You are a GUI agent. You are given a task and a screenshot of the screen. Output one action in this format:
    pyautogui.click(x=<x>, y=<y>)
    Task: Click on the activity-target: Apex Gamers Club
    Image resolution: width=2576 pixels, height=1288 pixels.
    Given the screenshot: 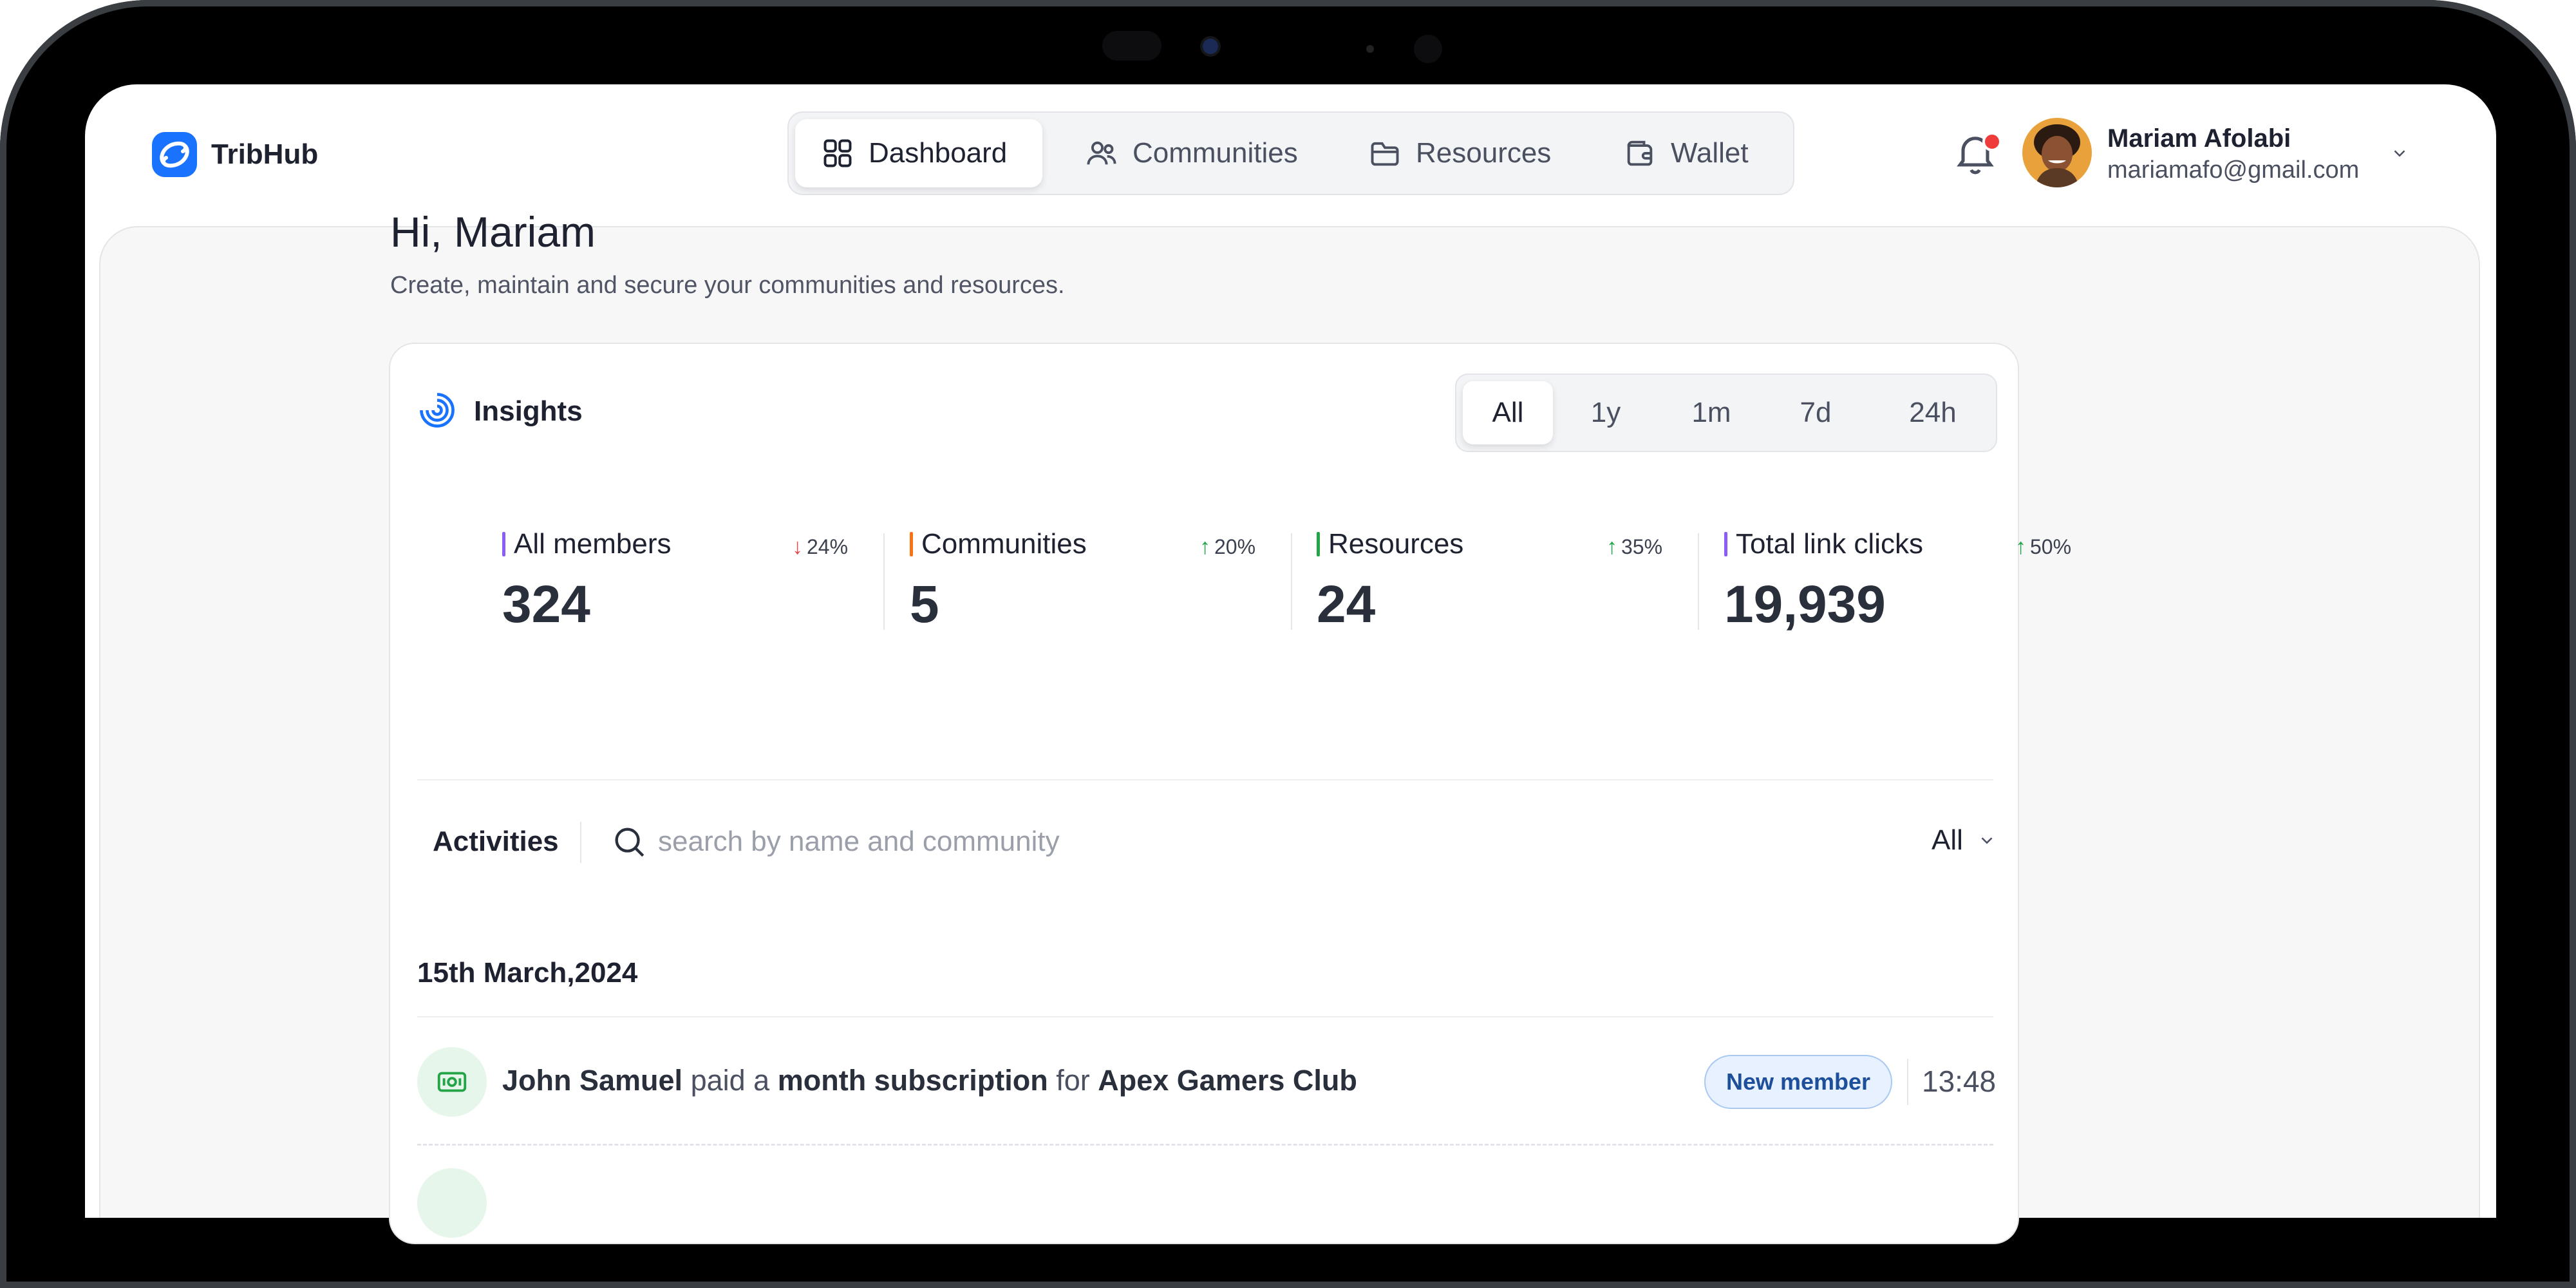 What is the action you would take?
    pyautogui.click(x=1227, y=1080)
    